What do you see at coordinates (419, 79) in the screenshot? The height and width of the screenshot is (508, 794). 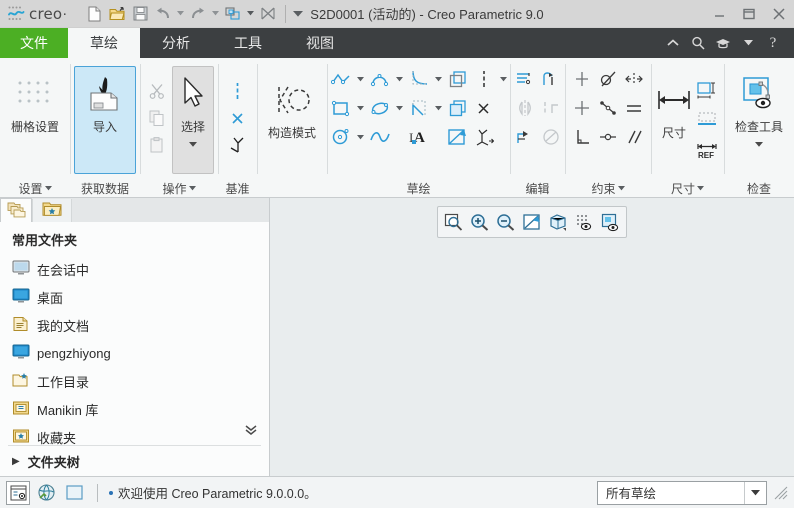 I see `fillet-button` at bounding box center [419, 79].